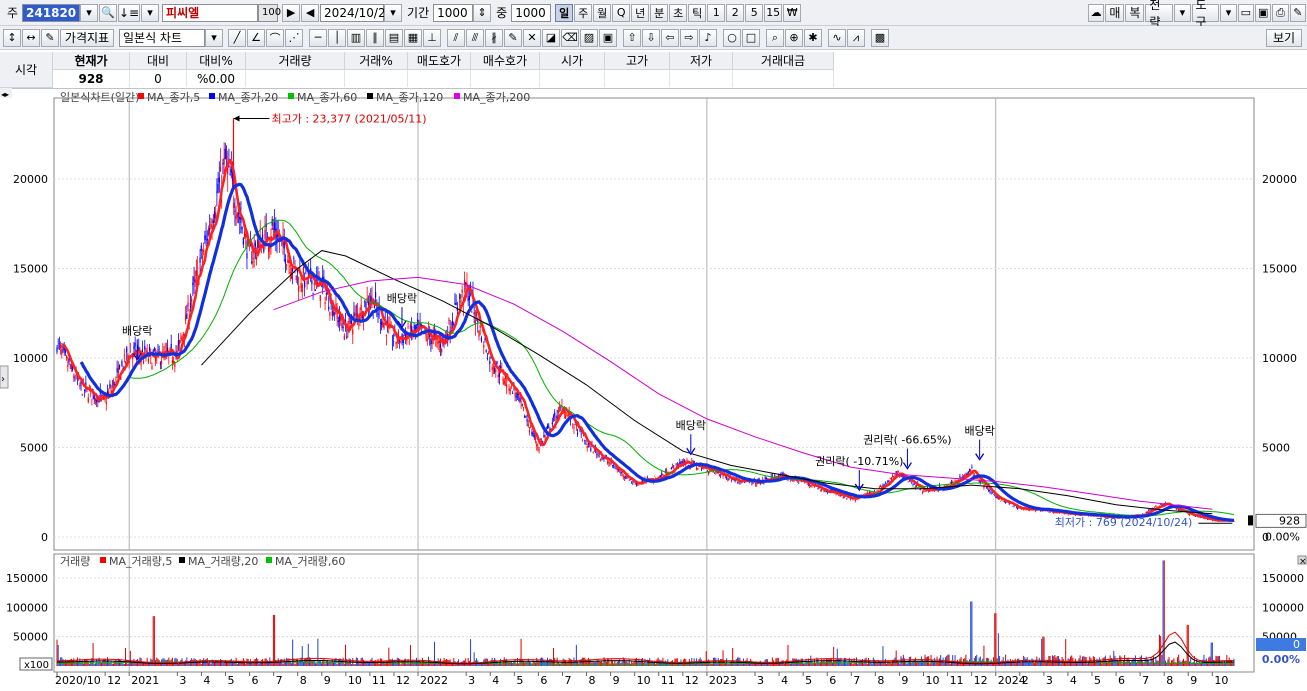 Image resolution: width=1307 pixels, height=691 pixels. I want to click on wave-tool-icon: ∿, so click(837, 37).